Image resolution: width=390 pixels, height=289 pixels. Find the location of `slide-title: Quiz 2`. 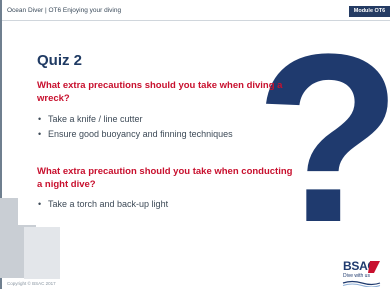

slide-title: Quiz 2 is located at coordinates (60, 60).